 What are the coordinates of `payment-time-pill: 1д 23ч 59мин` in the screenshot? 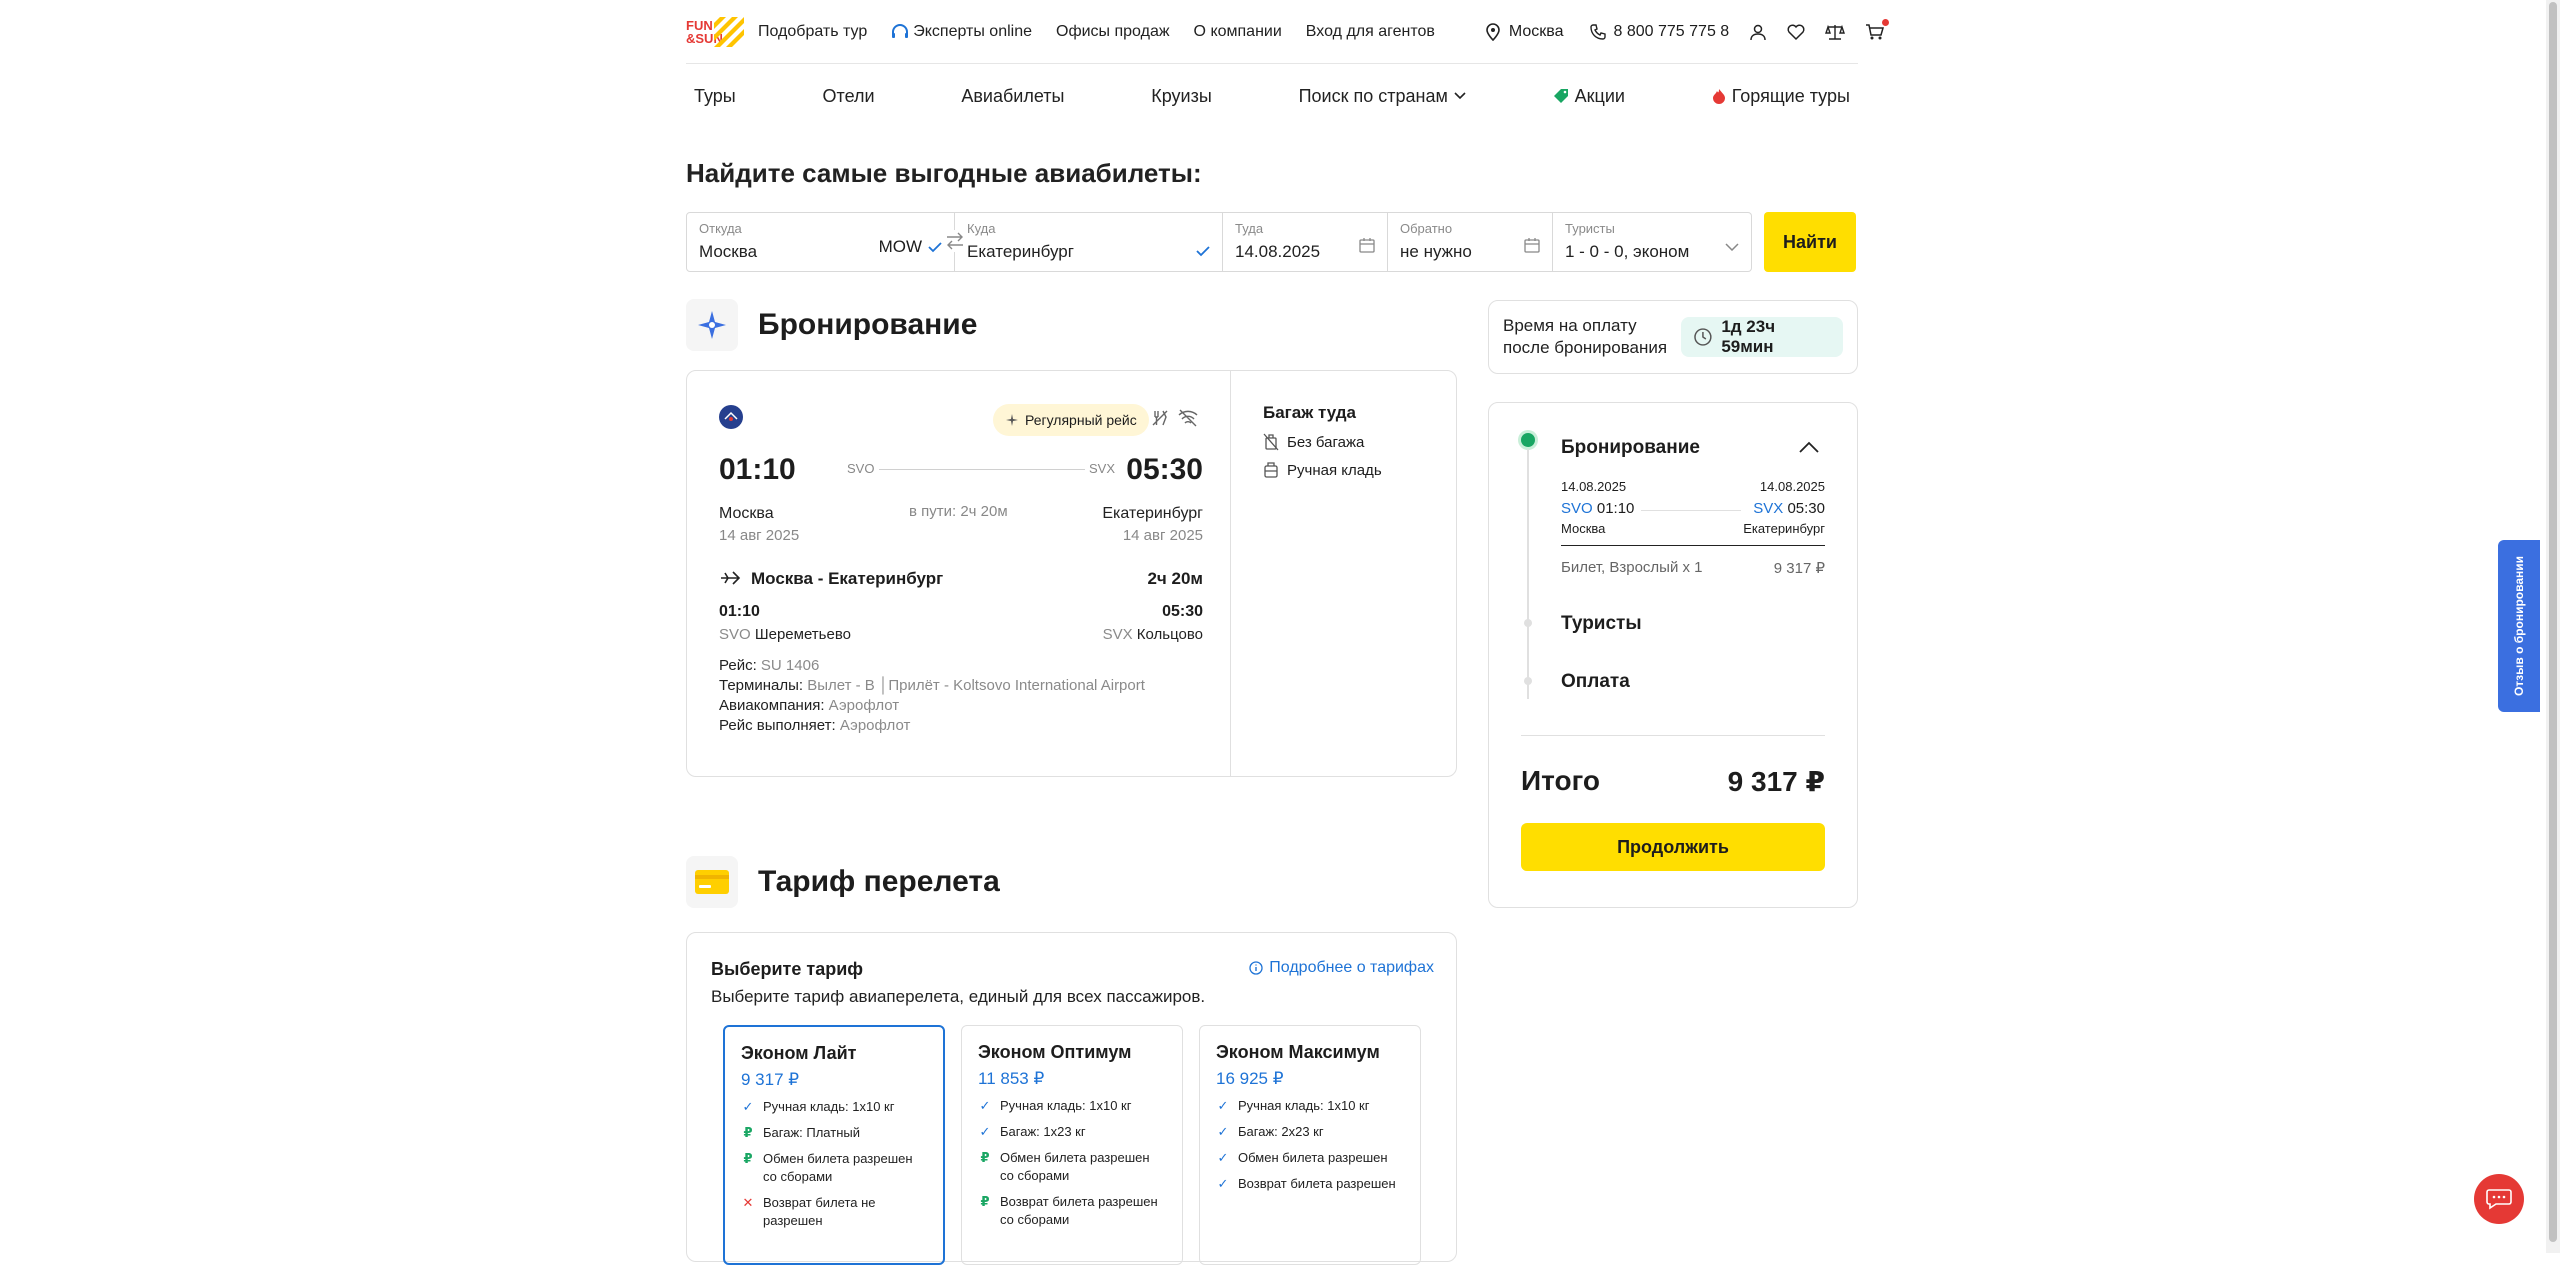 It's located at (1762, 337).